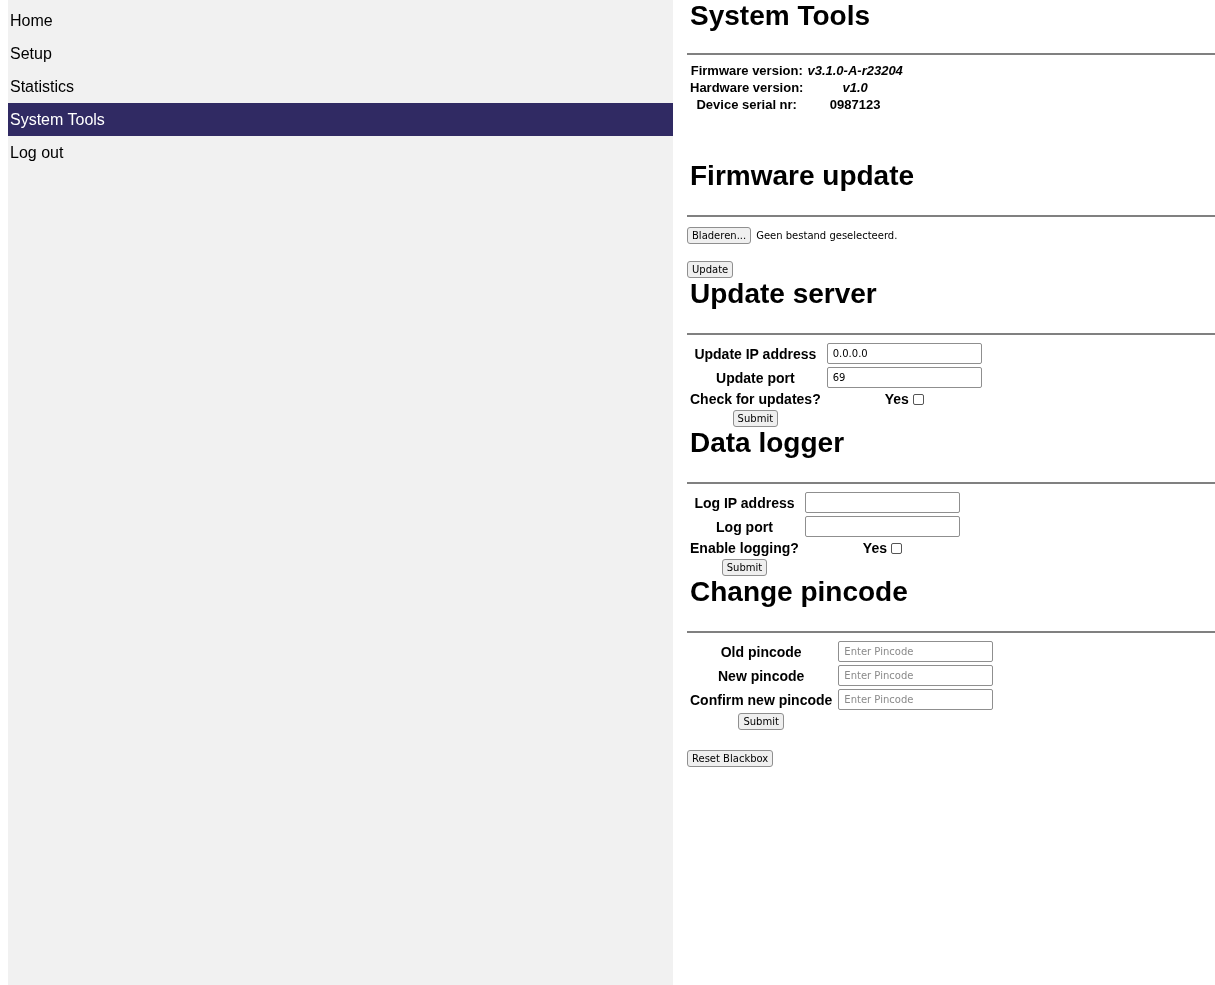 This screenshot has height=985, width=1215. I want to click on section-heading: Update server, so click(783, 294).